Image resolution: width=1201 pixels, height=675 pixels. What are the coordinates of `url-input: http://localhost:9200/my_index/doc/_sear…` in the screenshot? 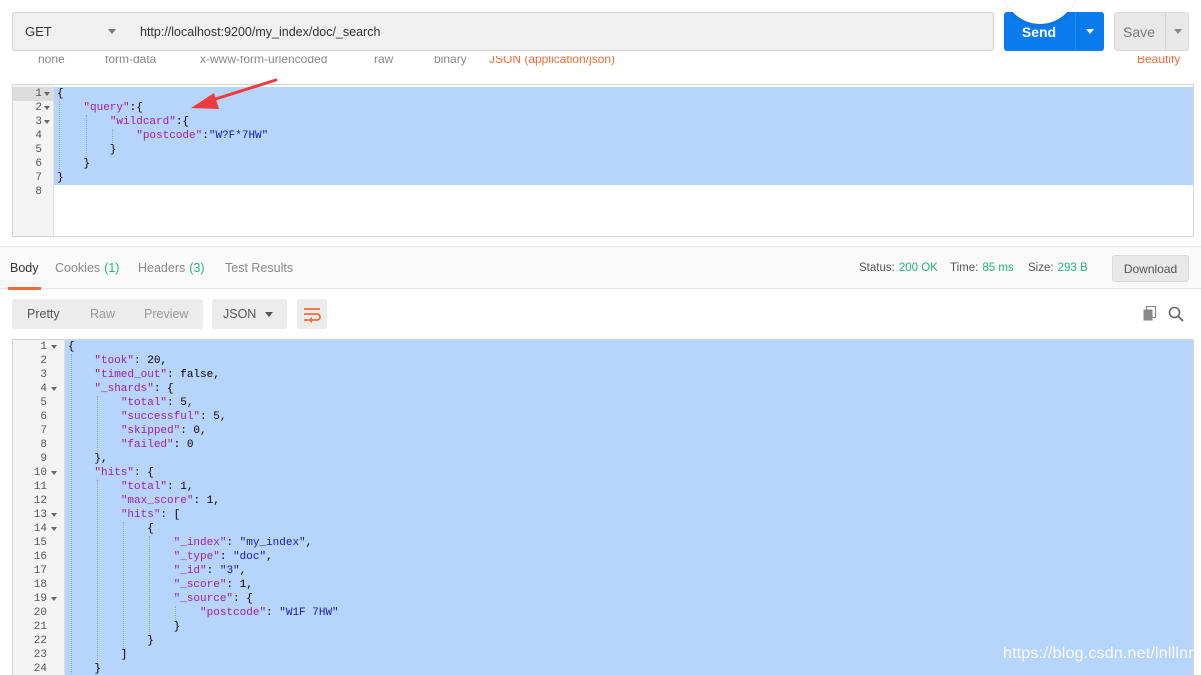 It's located at (561, 31).